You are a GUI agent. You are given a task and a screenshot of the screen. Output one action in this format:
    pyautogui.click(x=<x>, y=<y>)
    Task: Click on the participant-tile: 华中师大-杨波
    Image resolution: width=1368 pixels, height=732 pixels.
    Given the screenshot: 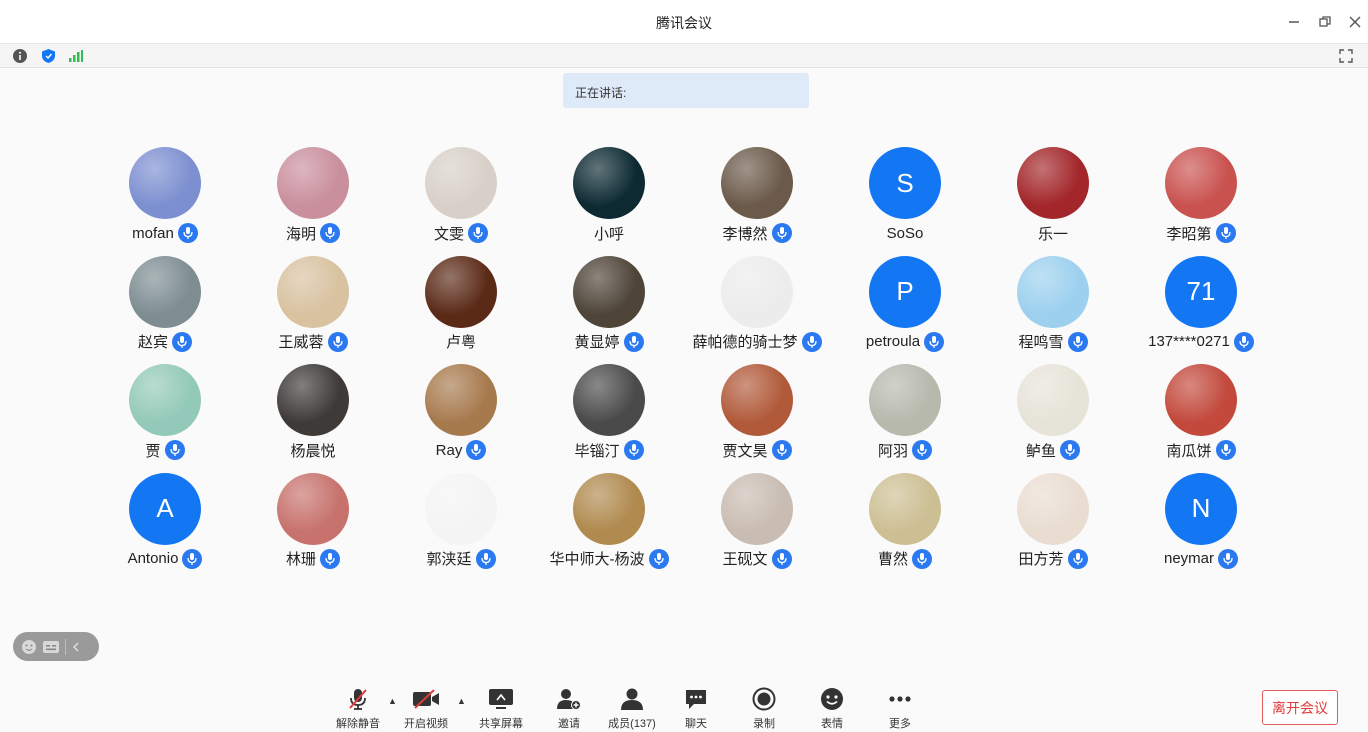 What is the action you would take?
    pyautogui.click(x=609, y=527)
    